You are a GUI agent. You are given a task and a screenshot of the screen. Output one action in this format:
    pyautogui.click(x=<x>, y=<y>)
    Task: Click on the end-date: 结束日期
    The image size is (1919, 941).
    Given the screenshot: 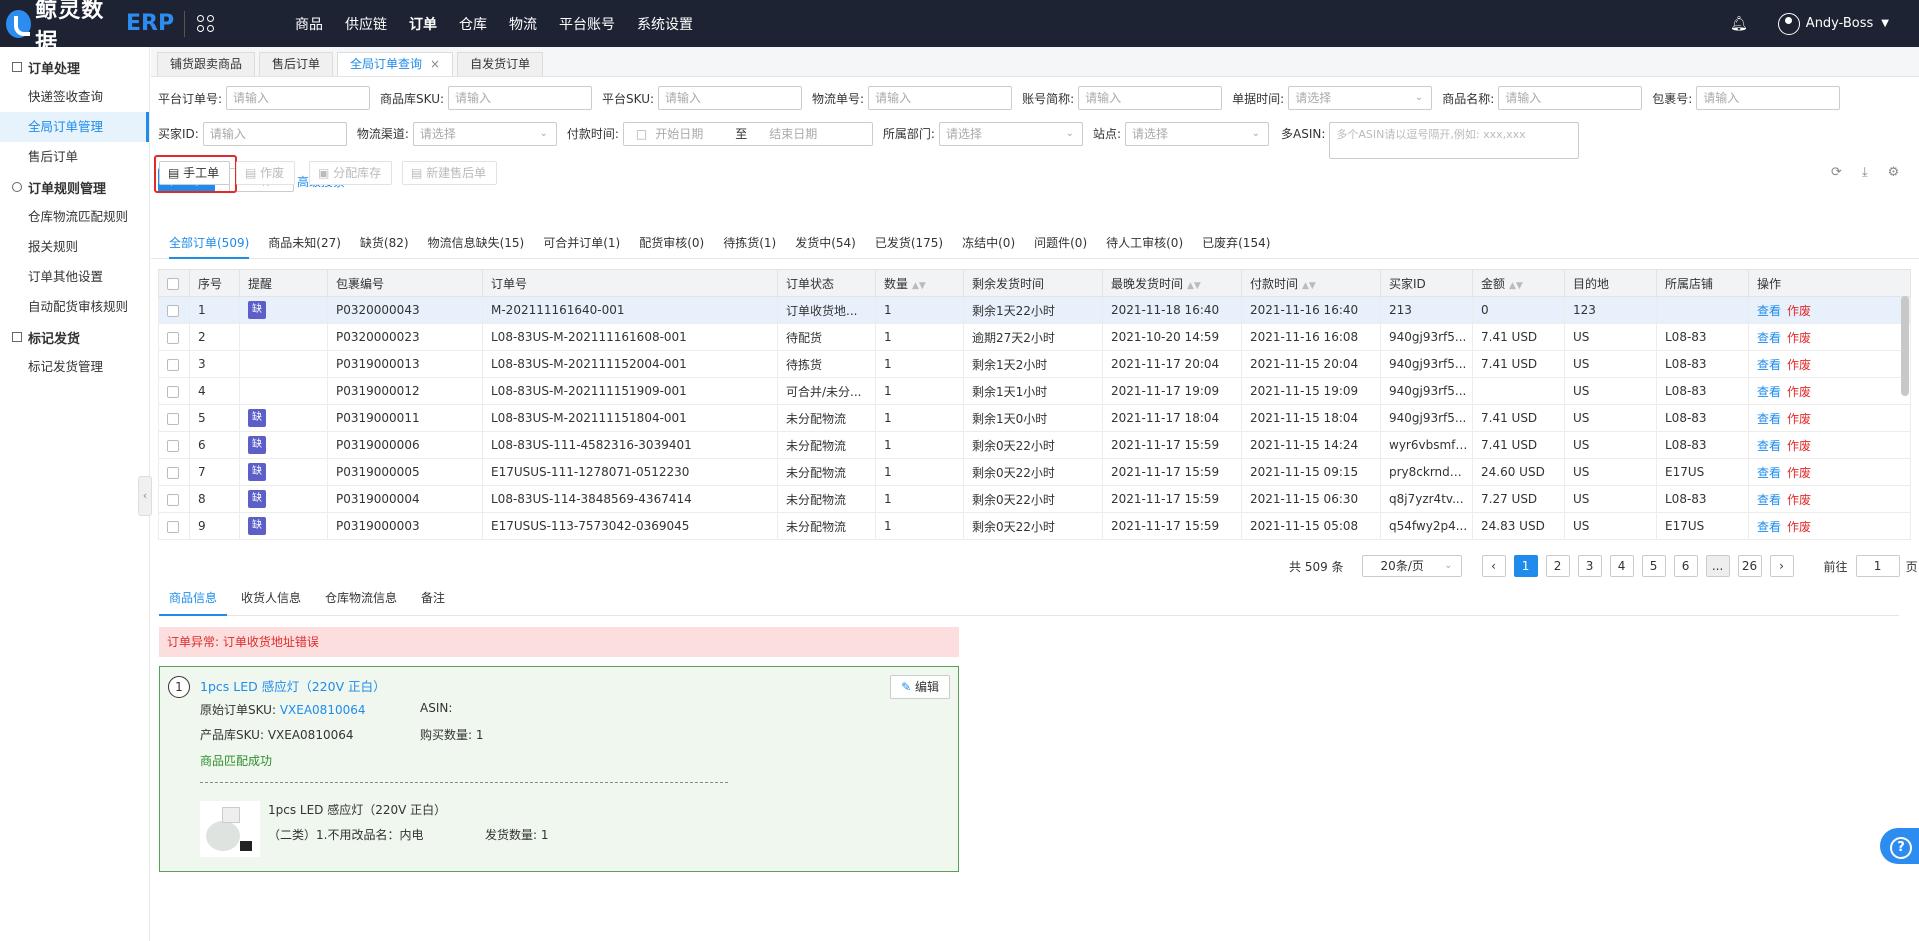 What is the action you would take?
    pyautogui.click(x=793, y=134)
    